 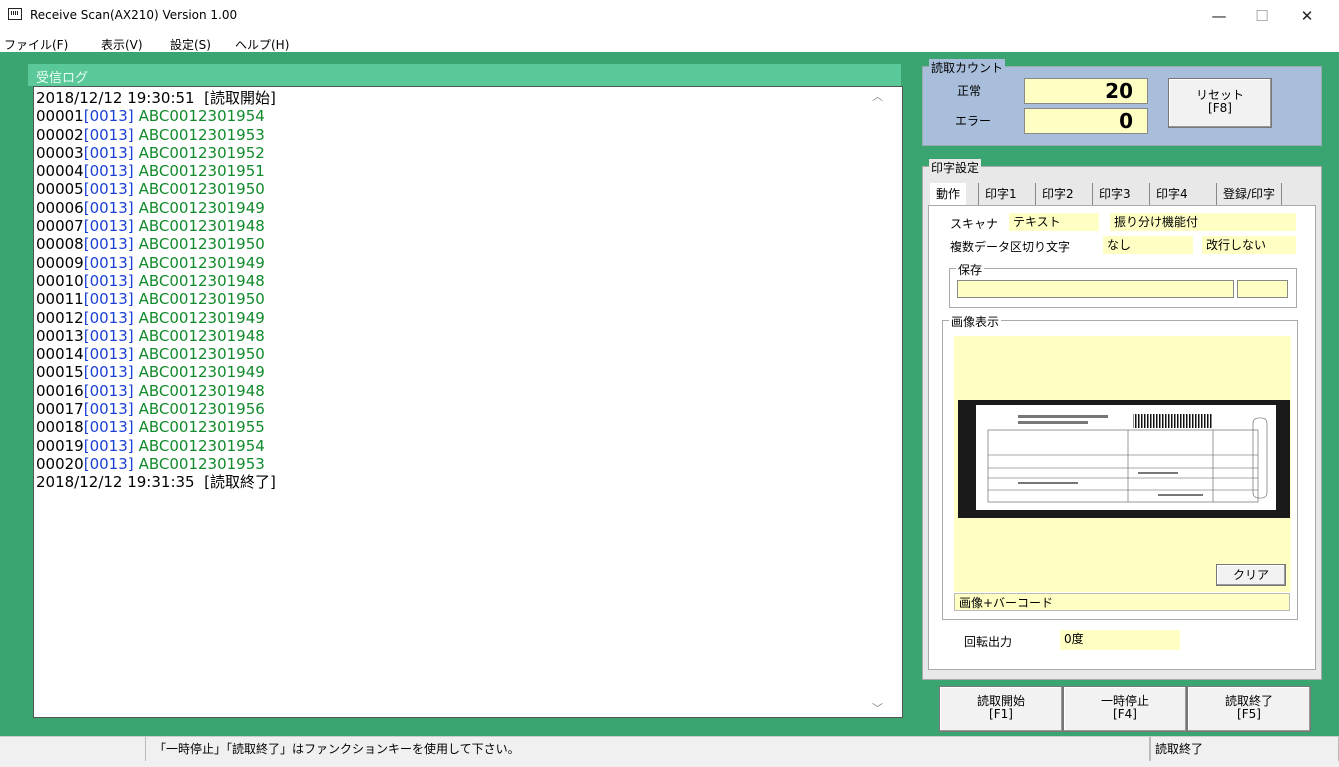 I want to click on log-start-text: 2018/12/12 19:30:51 [読取開始], so click(x=156, y=98).